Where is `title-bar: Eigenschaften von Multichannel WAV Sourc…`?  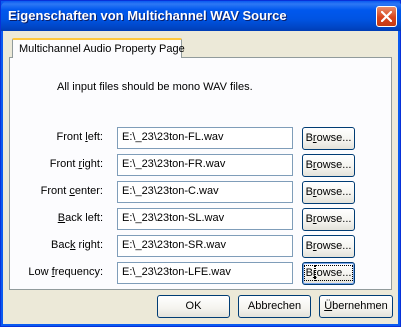
title-bar: Eigenschaften von Multichannel WAV Sourc… is located at coordinates (201, 16).